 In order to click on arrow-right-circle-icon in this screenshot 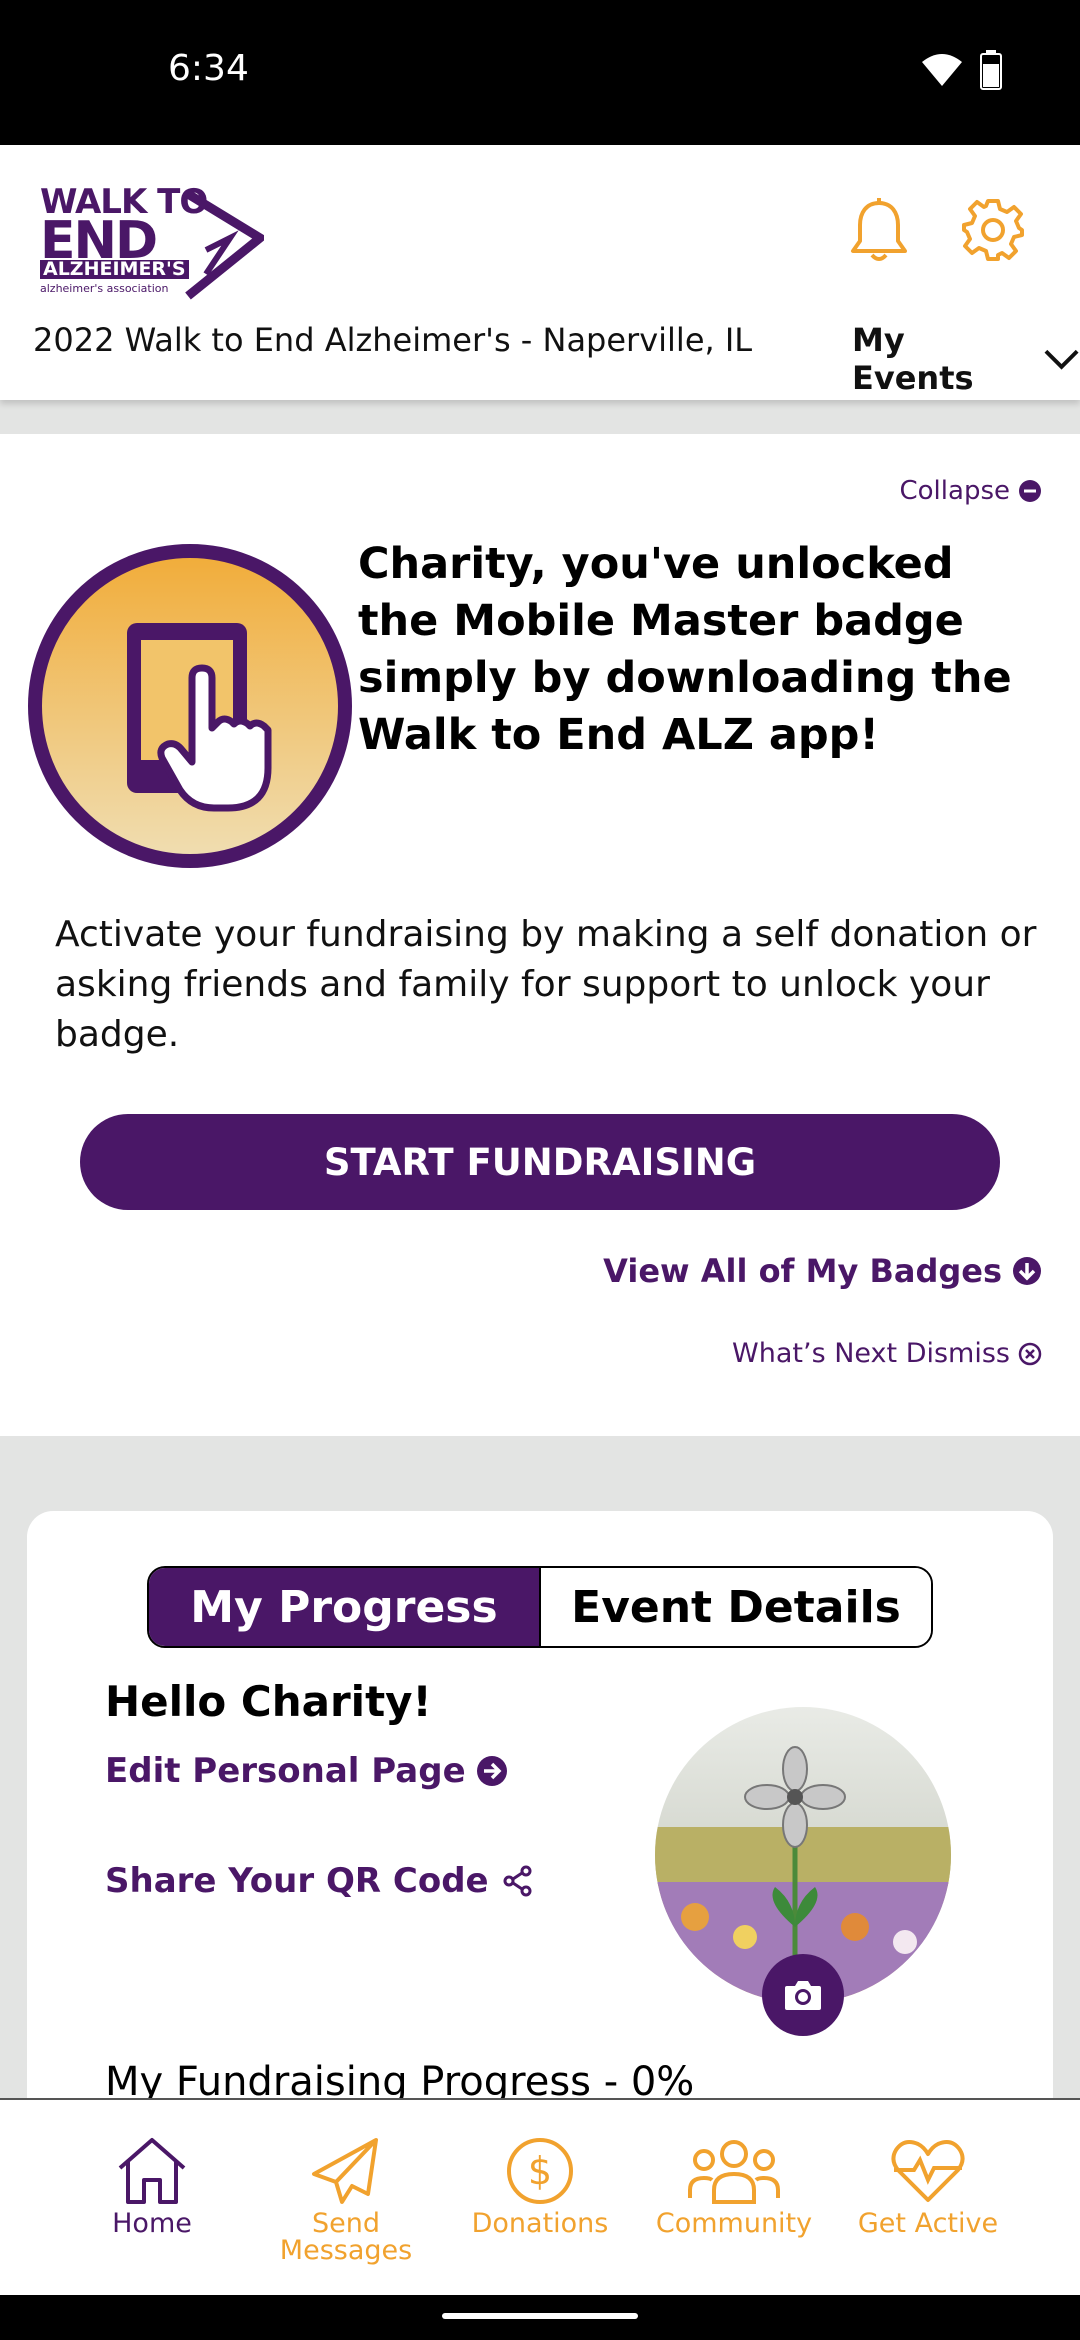, I will do `click(491, 1771)`.